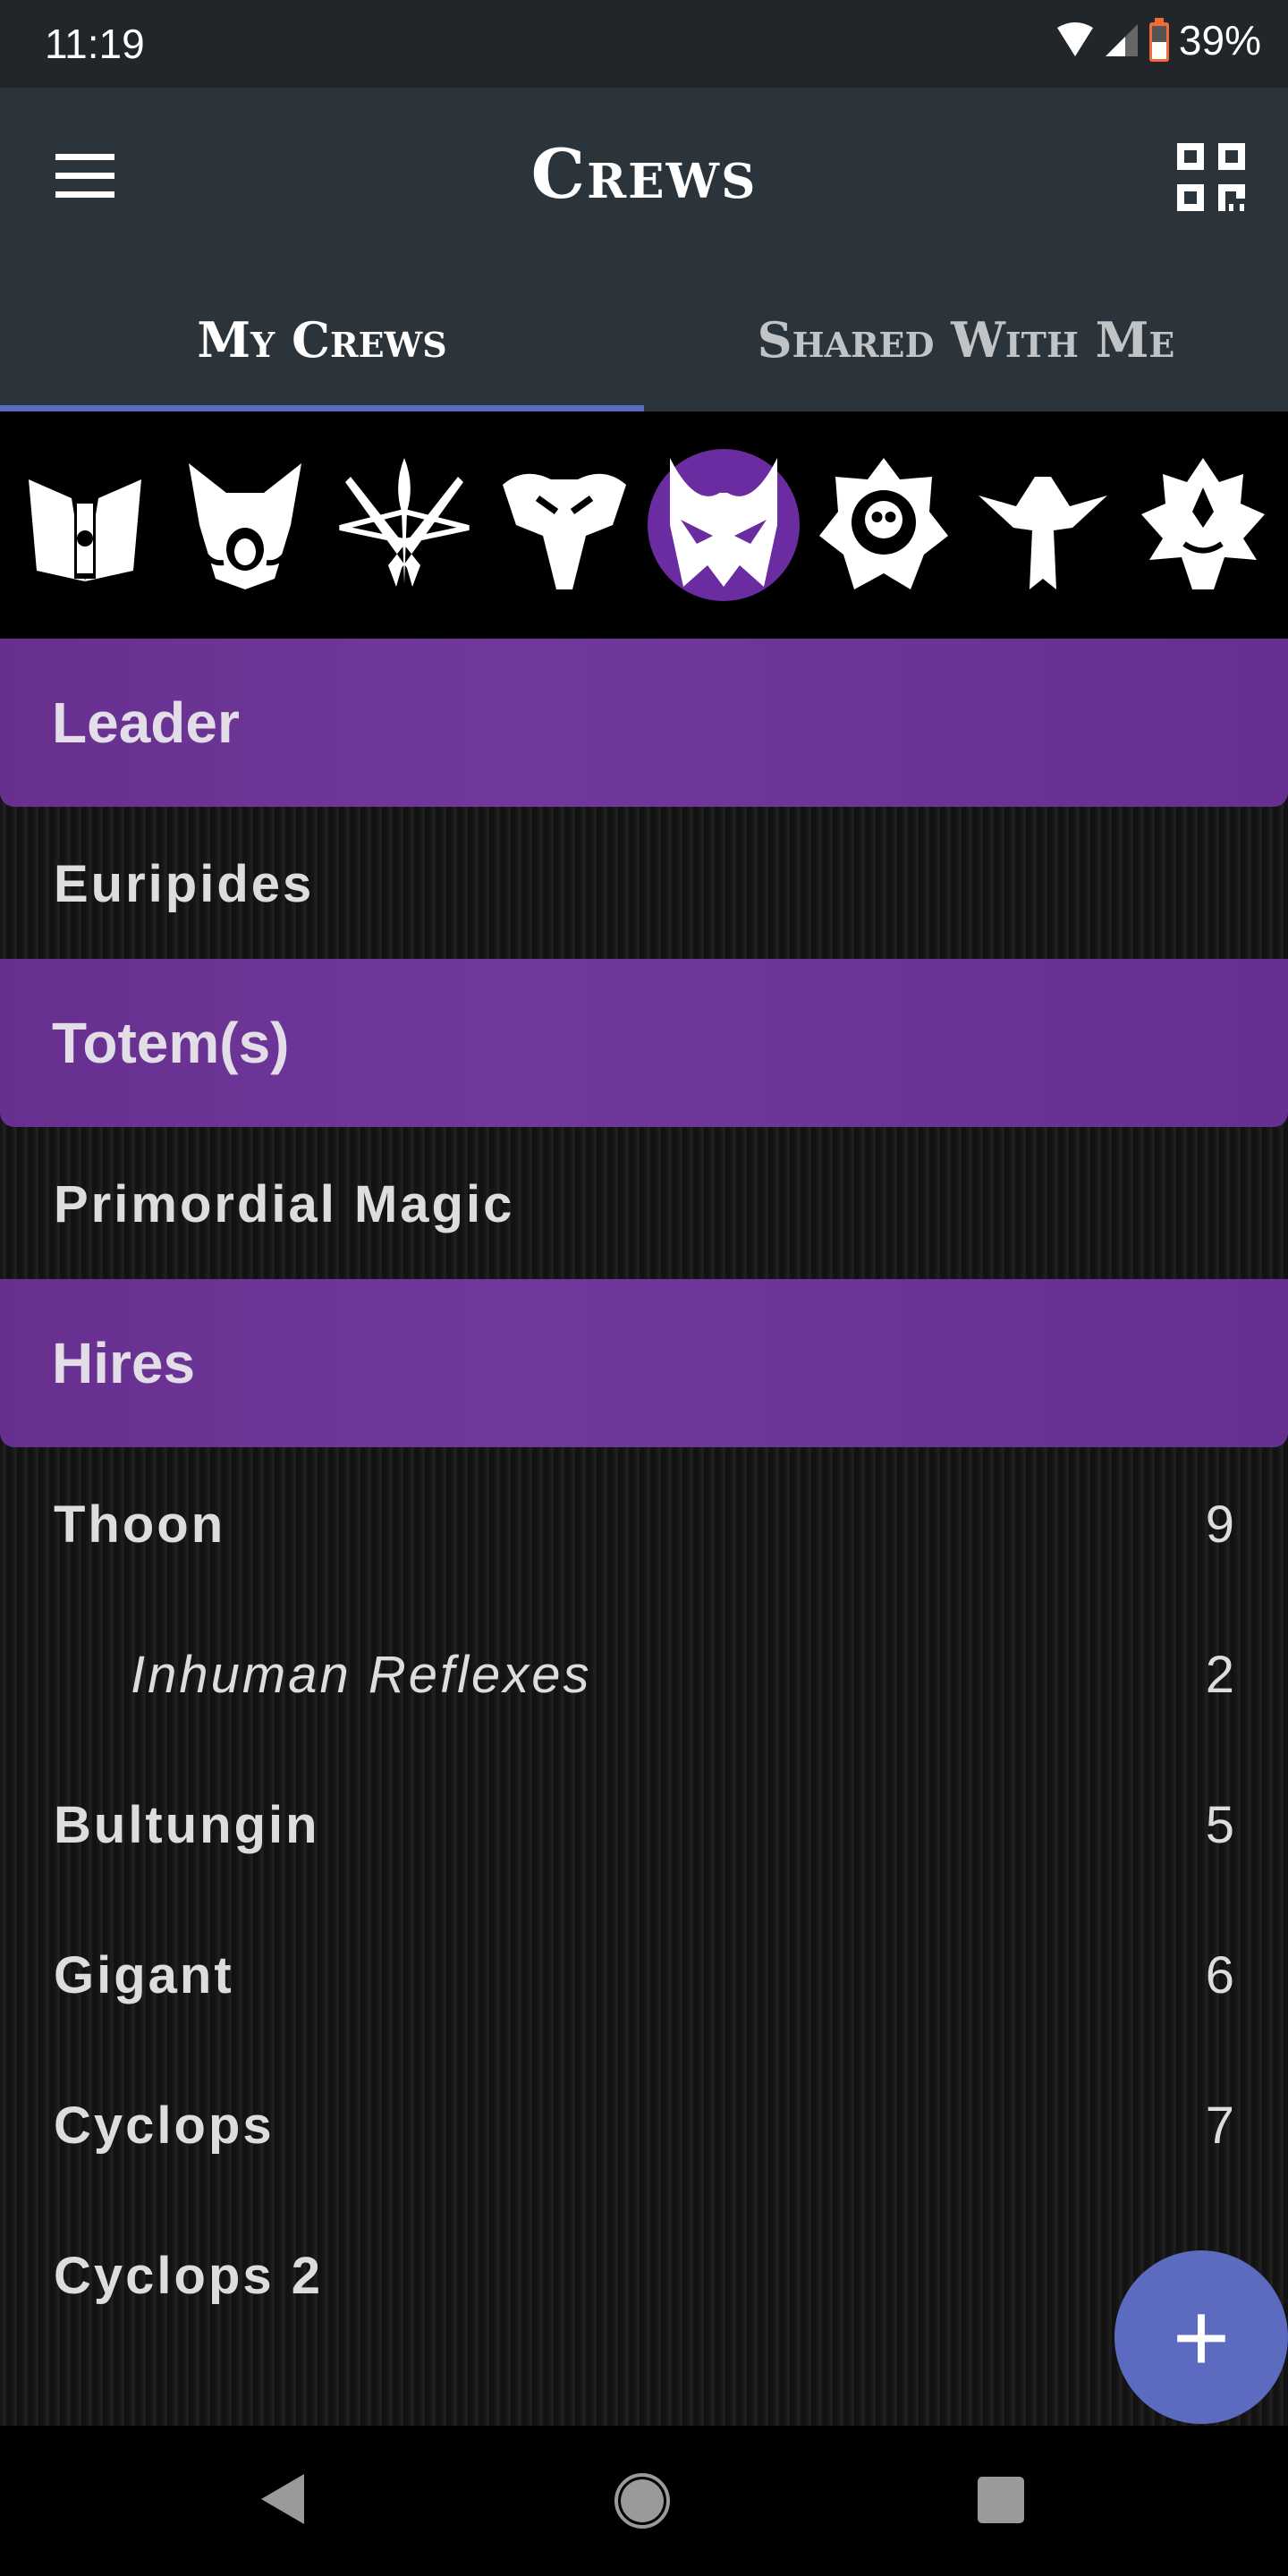  What do you see at coordinates (1219, 40) in the screenshot?
I see `battery-percent: 39%` at bounding box center [1219, 40].